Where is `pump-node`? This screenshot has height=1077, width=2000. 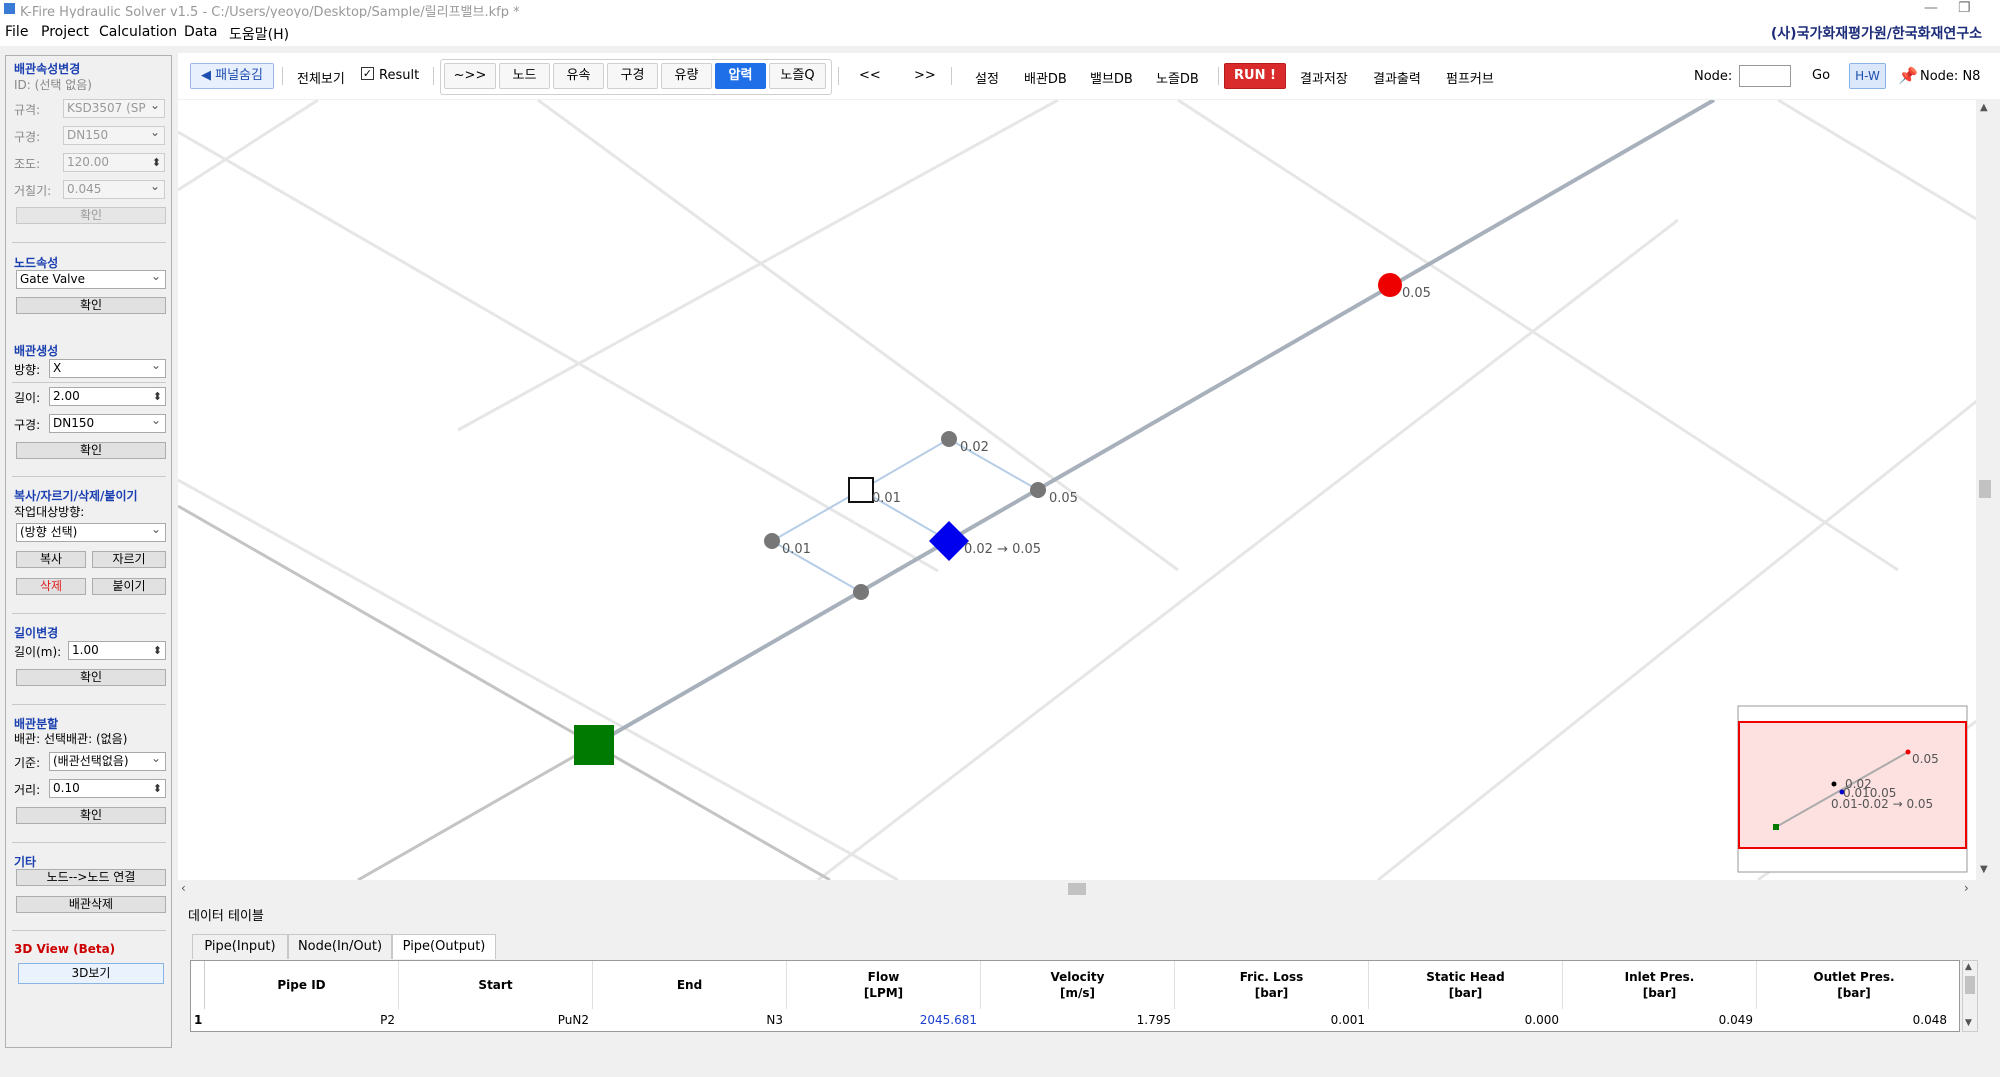
pump-node is located at coordinates (594, 745).